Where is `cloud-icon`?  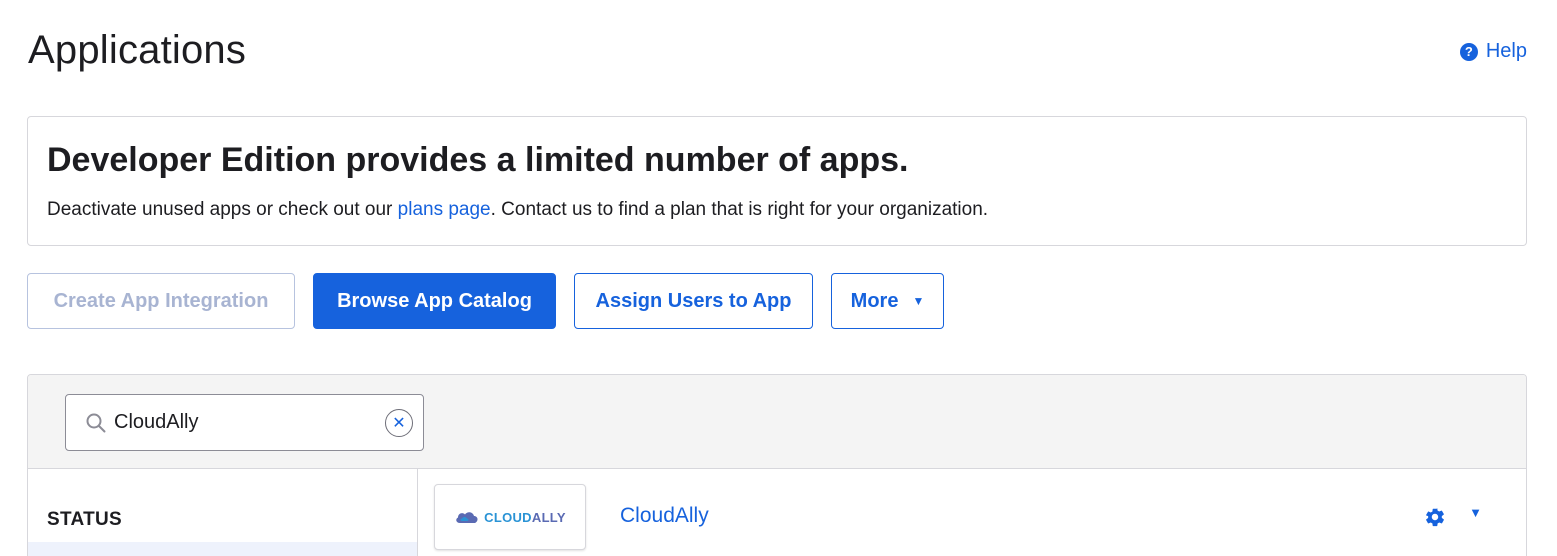 cloud-icon is located at coordinates (467, 517).